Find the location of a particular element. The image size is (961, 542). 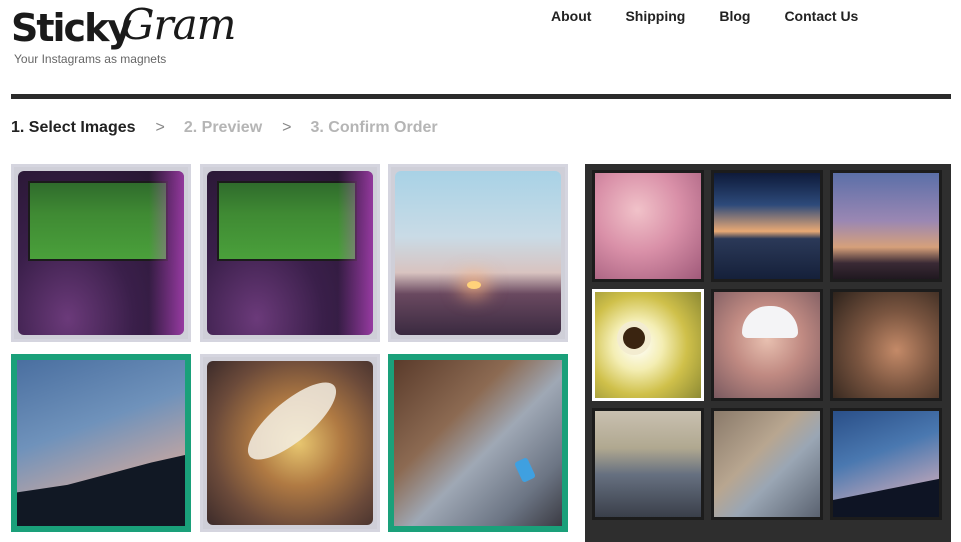

feed-thumb-selected is located at coordinates (648, 345).